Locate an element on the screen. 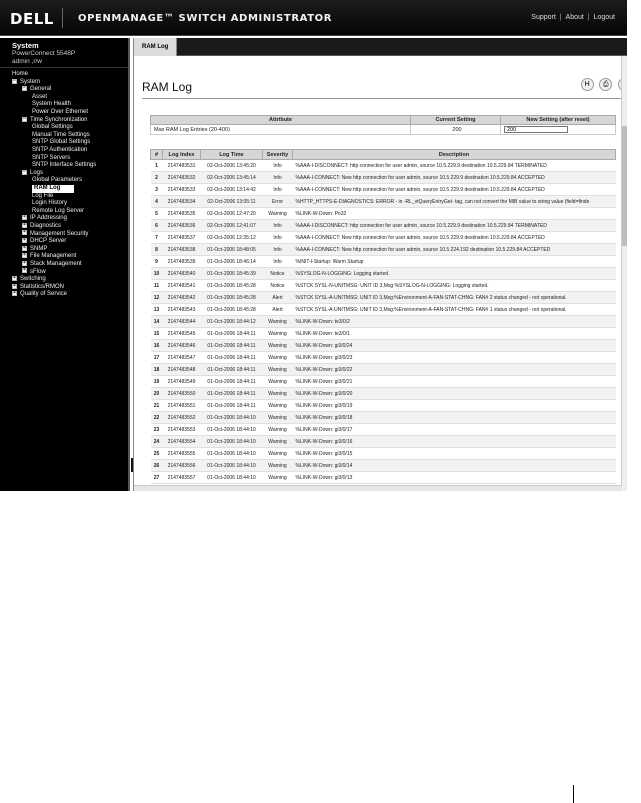  nav-item: SNTP Servers is located at coordinates (64, 159).